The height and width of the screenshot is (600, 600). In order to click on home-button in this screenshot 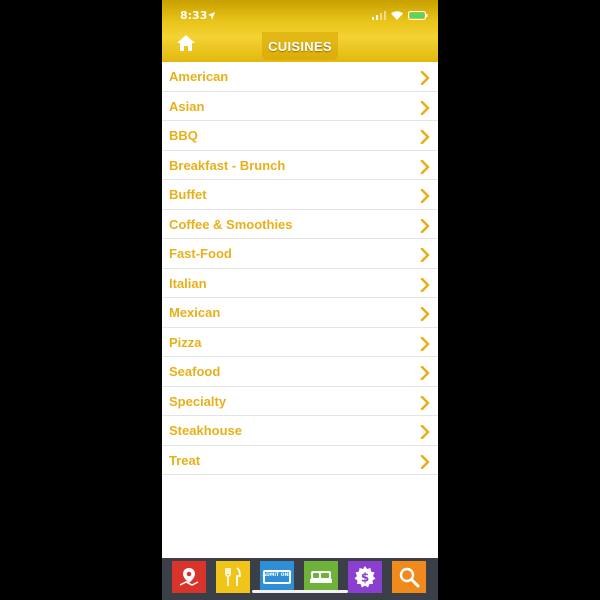, I will do `click(186, 43)`.